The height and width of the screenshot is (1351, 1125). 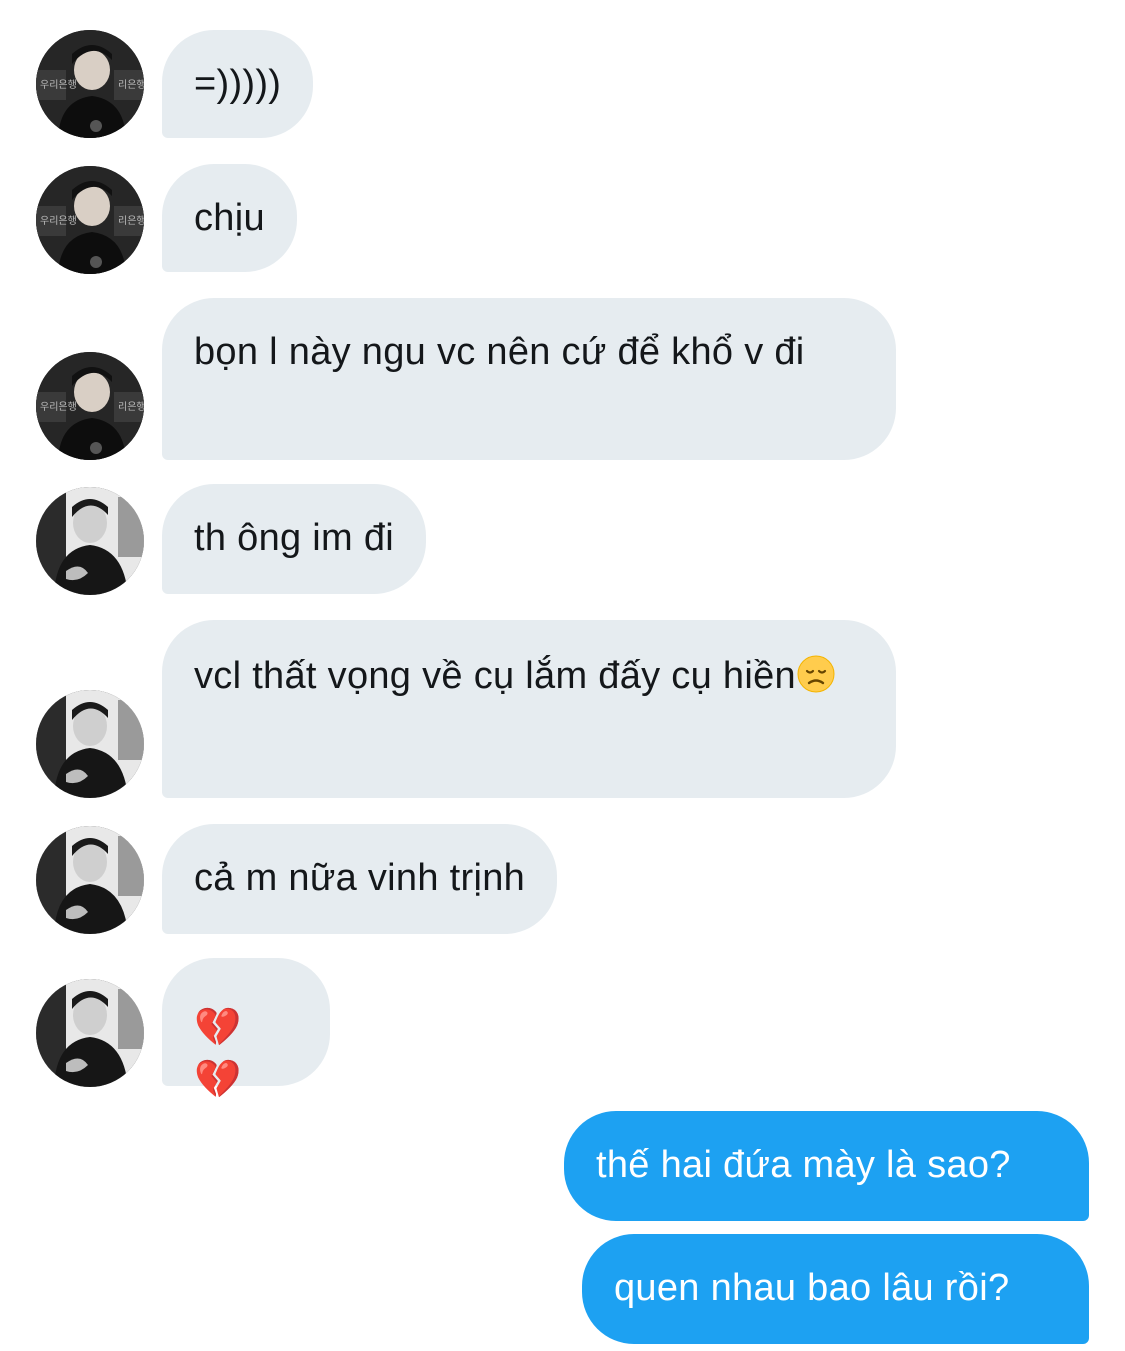 I want to click on message-text: cả m nữa vinh trịnh, so click(x=360, y=878).